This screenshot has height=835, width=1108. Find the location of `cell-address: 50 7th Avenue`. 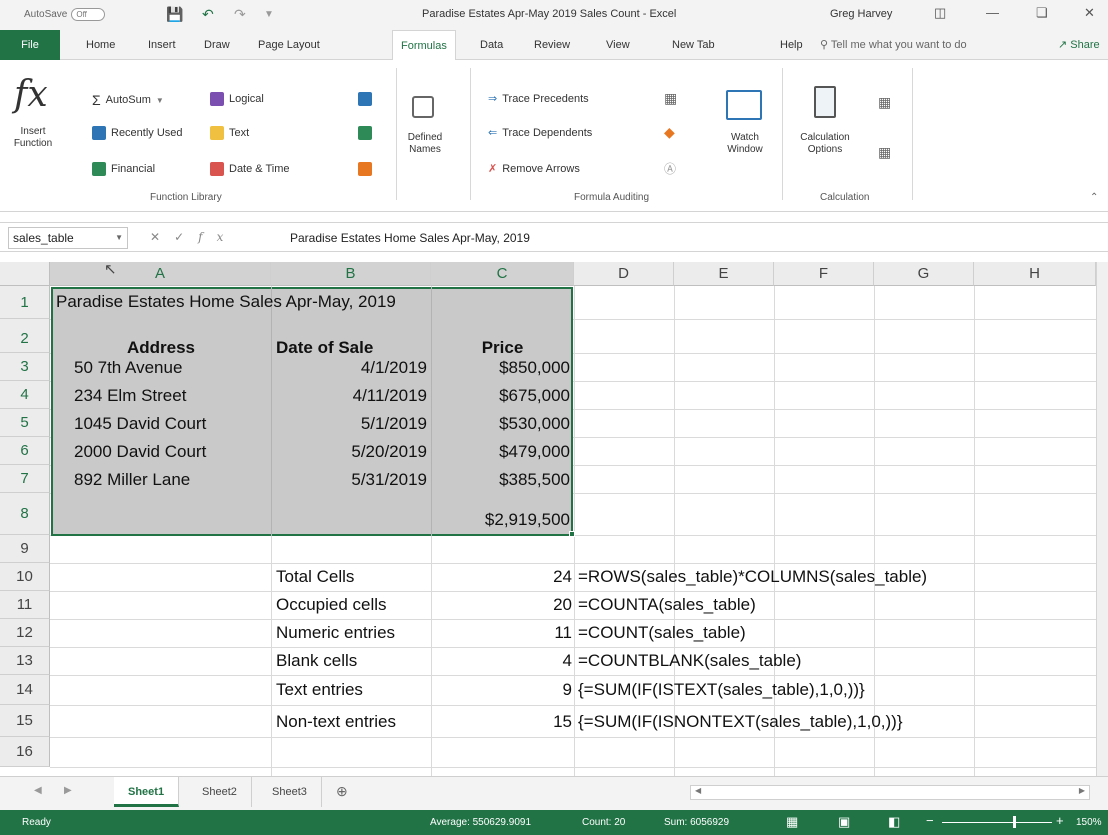

cell-address: 50 7th Avenue is located at coordinates (128, 368).